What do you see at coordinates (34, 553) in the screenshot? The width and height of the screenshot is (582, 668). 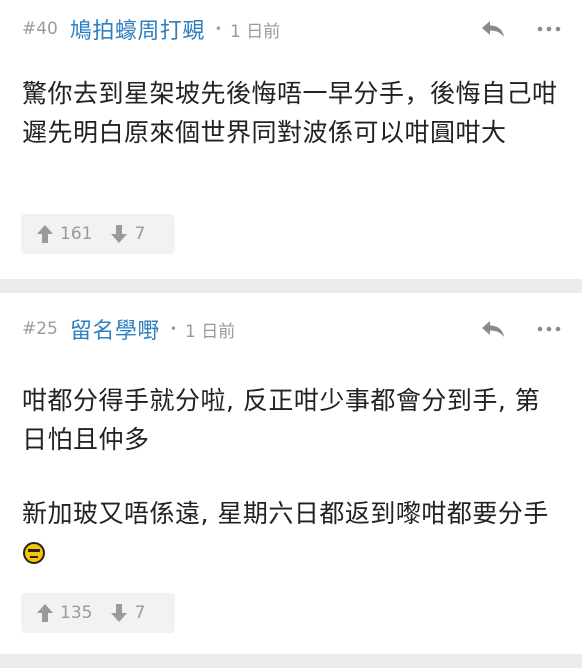 I see `sunglasses-smirk-emoji-icon` at bounding box center [34, 553].